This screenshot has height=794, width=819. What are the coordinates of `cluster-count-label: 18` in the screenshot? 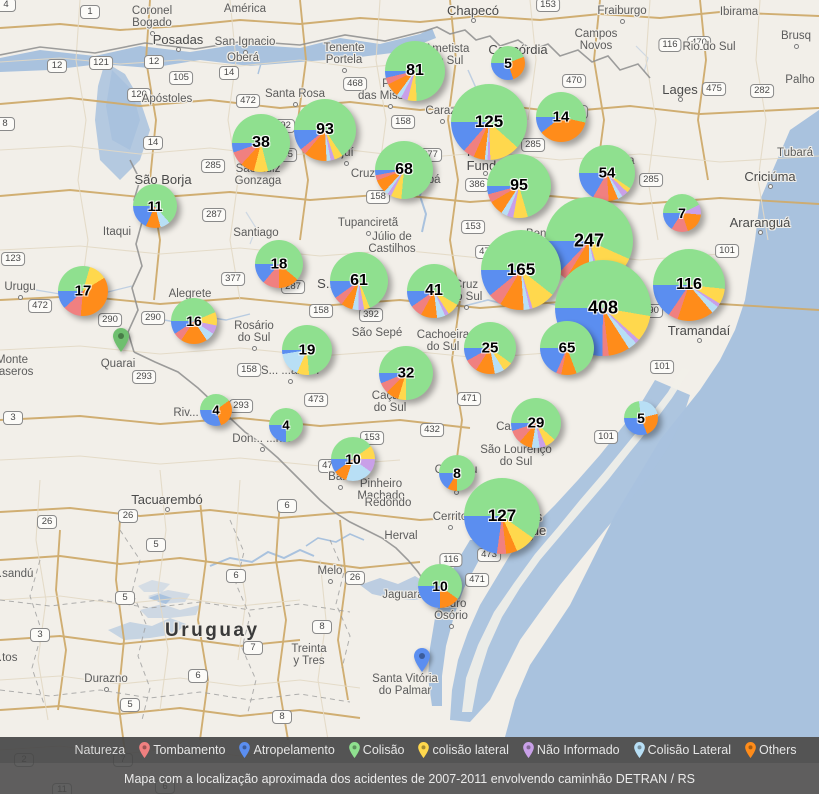 It's located at (279, 264).